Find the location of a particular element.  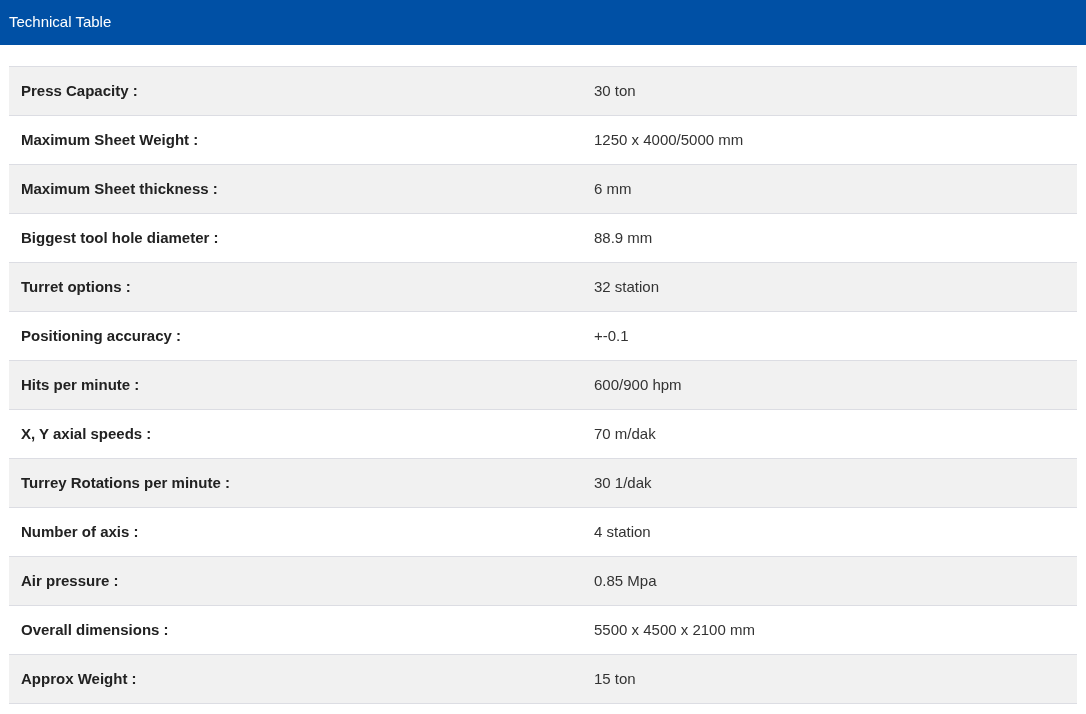

spec-value: 88.9 mm is located at coordinates (623, 237).